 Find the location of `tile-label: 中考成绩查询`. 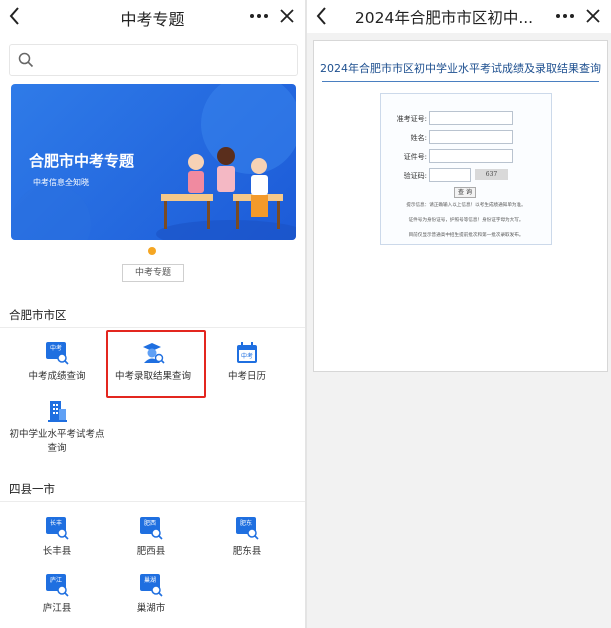

tile-label: 中考成绩查询 is located at coordinates (57, 376).